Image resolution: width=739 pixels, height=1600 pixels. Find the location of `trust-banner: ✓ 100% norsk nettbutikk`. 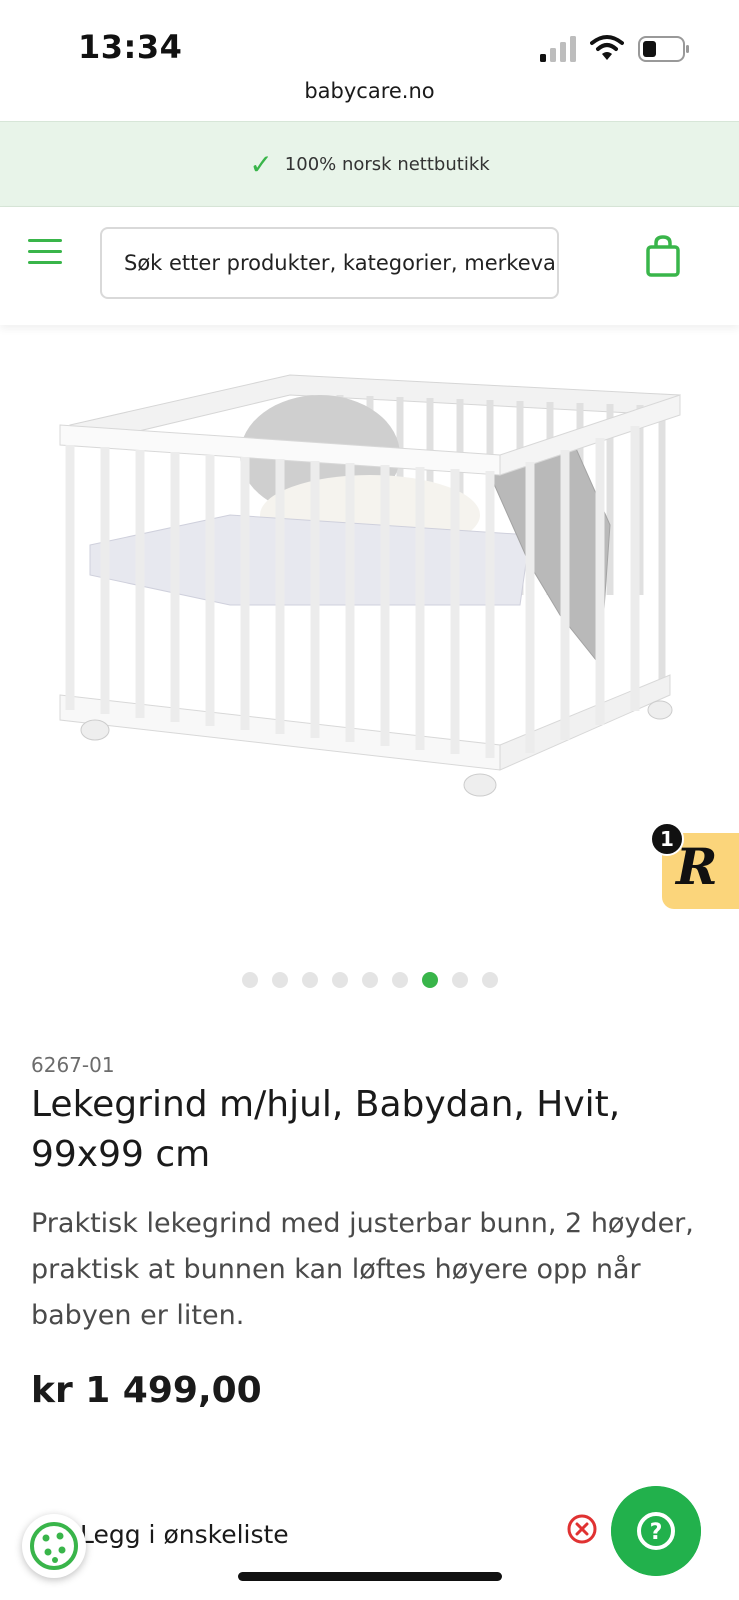

trust-banner: ✓ 100% norsk nettbutikk is located at coordinates (369, 164).